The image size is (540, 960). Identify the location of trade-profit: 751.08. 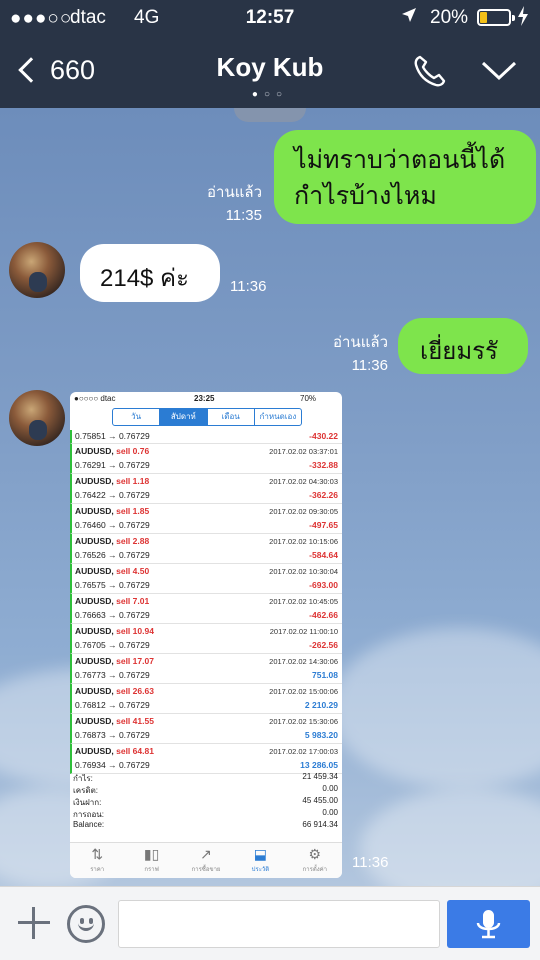
(325, 675).